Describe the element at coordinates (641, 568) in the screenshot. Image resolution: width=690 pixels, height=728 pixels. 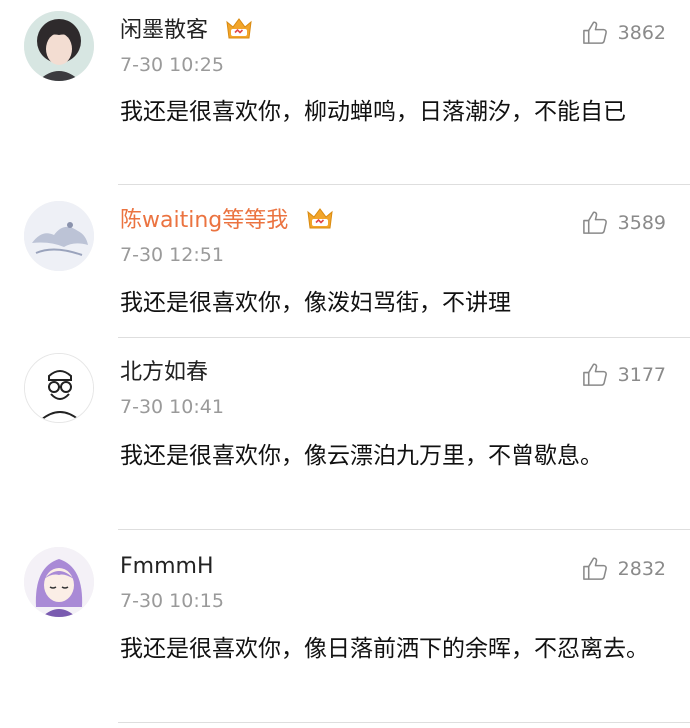
I see `like-count: 2832` at that location.